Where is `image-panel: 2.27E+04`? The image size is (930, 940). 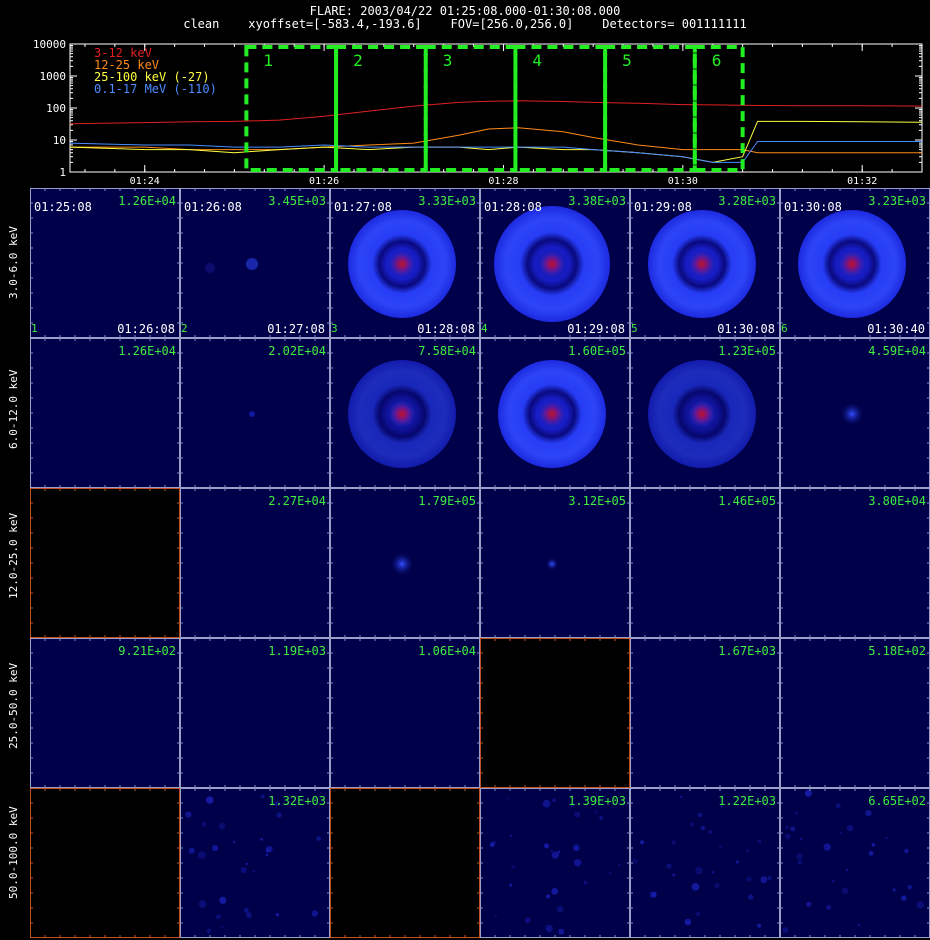
image-panel: 2.27E+04 is located at coordinates (255, 563).